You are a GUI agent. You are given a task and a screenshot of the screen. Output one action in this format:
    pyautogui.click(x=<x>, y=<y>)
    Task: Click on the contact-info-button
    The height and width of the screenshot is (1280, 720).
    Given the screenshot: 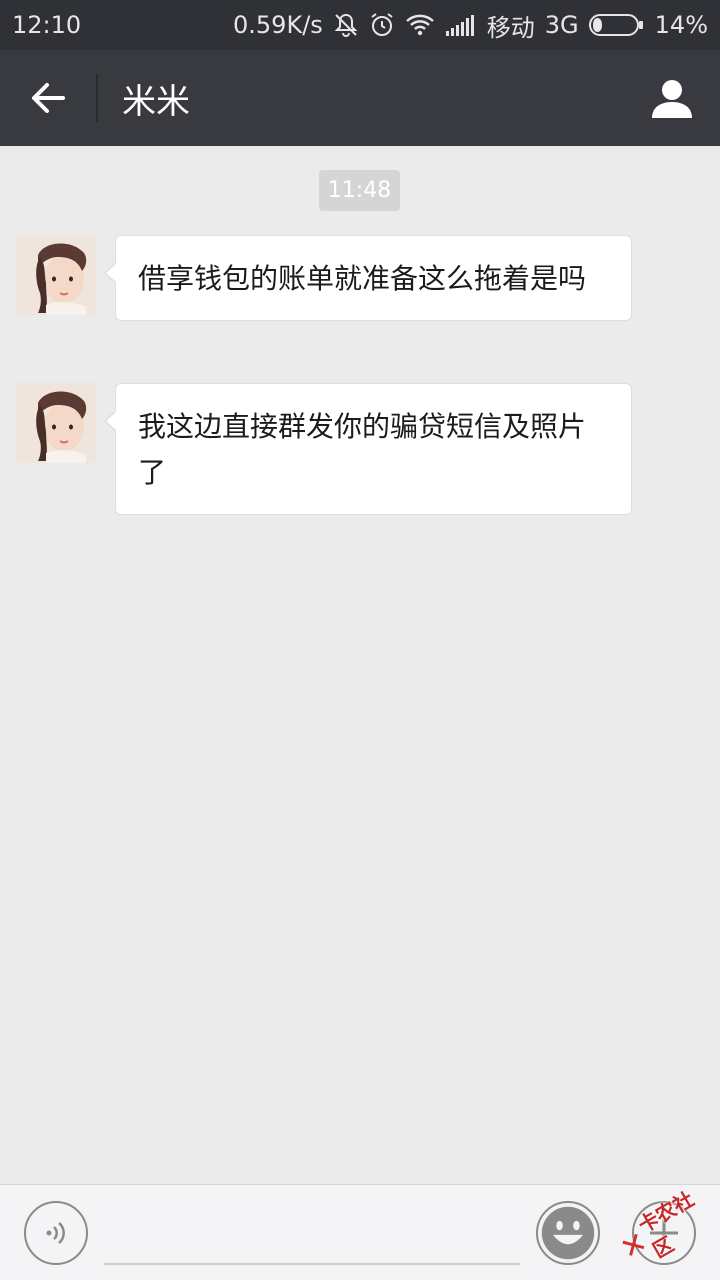 What is the action you would take?
    pyautogui.click(x=672, y=98)
    